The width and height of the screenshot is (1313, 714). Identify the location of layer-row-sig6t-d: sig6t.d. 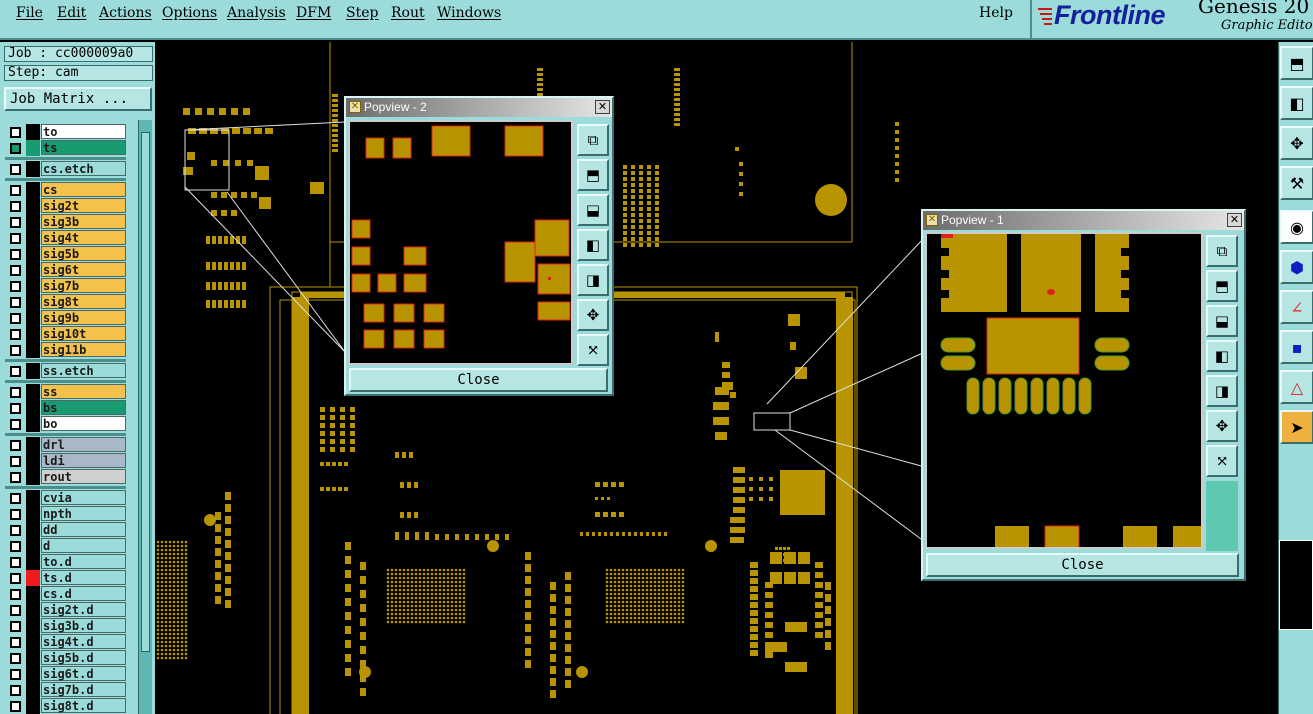
(65, 674).